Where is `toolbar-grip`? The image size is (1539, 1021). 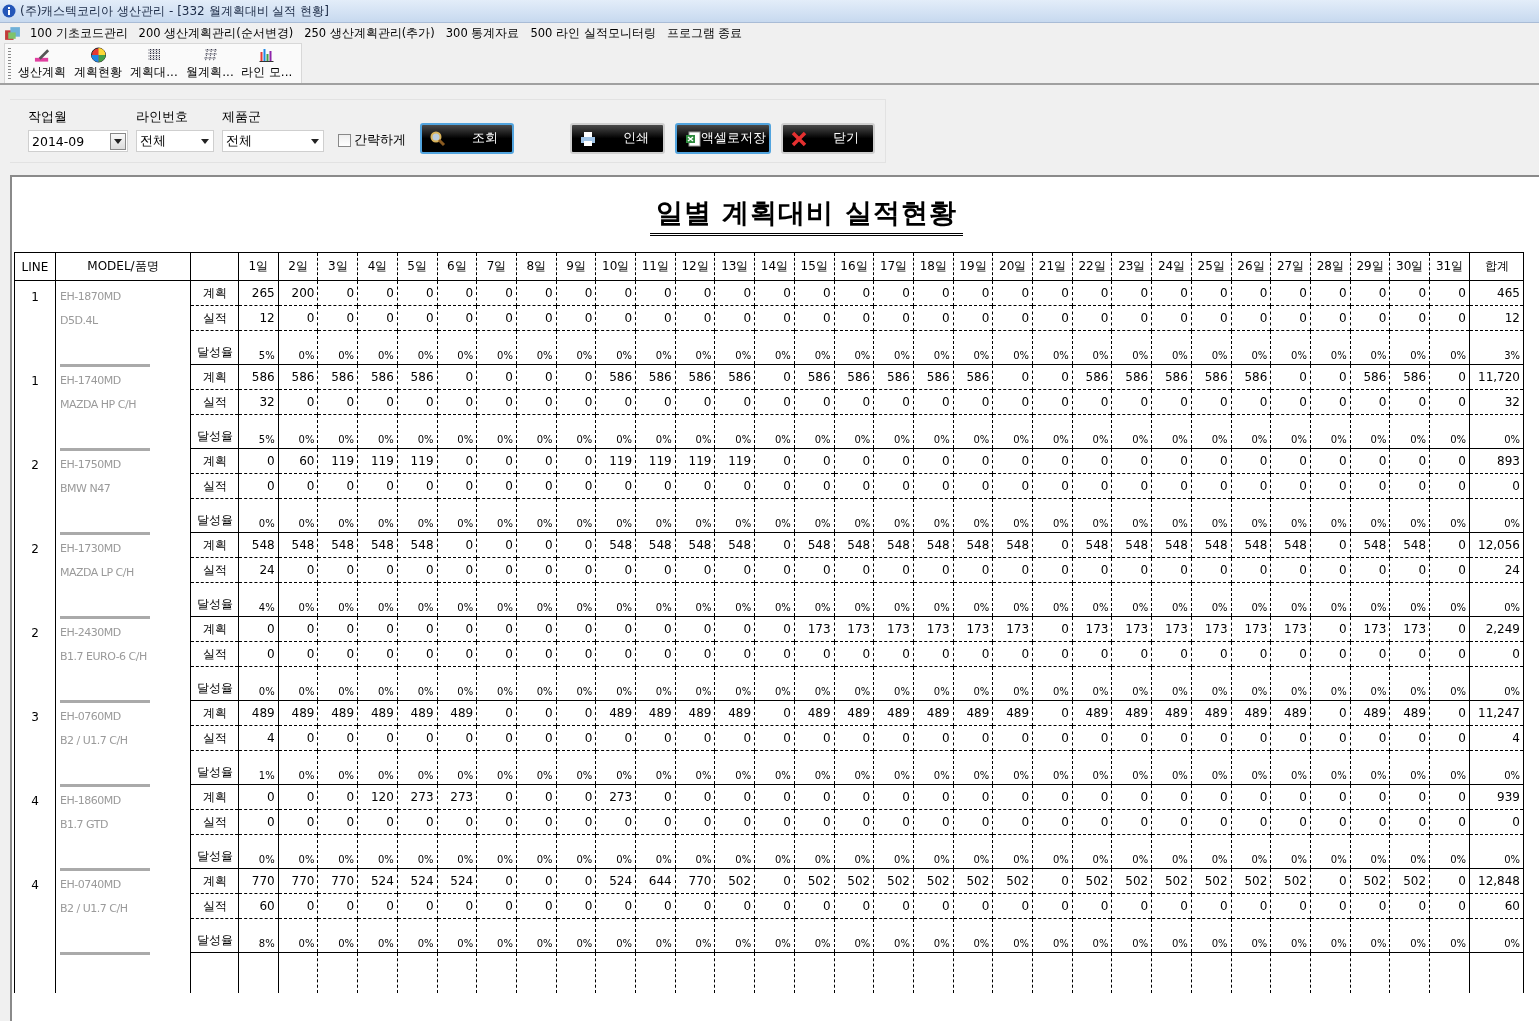
toolbar-grip is located at coordinates (9, 63).